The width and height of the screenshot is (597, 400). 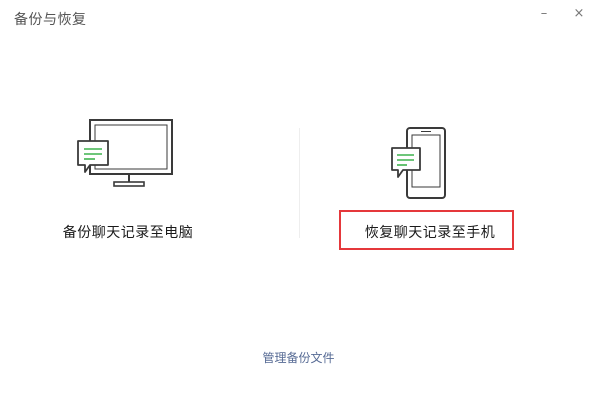 I want to click on minimize-button: –, so click(x=544, y=14).